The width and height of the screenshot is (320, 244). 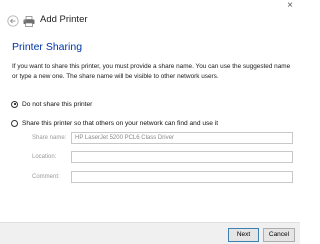 What do you see at coordinates (279, 235) in the screenshot?
I see `cancel-button: Cancel` at bounding box center [279, 235].